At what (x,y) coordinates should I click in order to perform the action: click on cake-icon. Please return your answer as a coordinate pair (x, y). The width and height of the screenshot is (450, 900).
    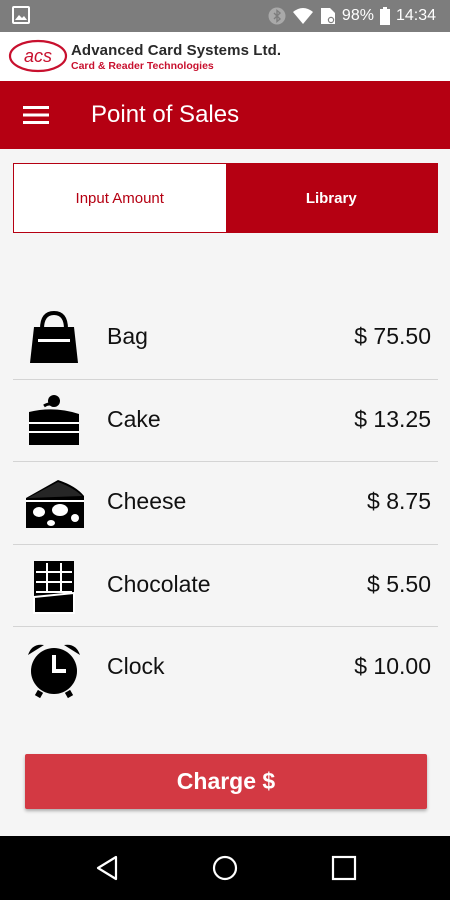
    Looking at the image, I should click on (54, 422).